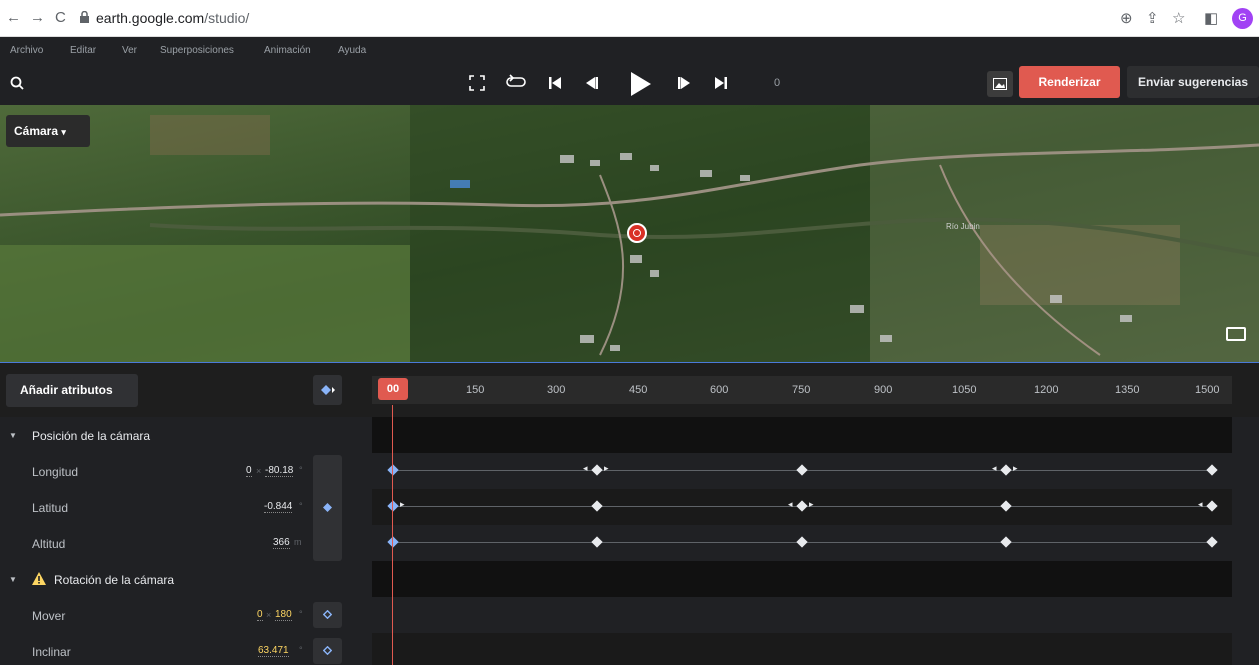  Describe the element at coordinates (281, 543) in the screenshot. I see `altitude-value: 366` at that location.